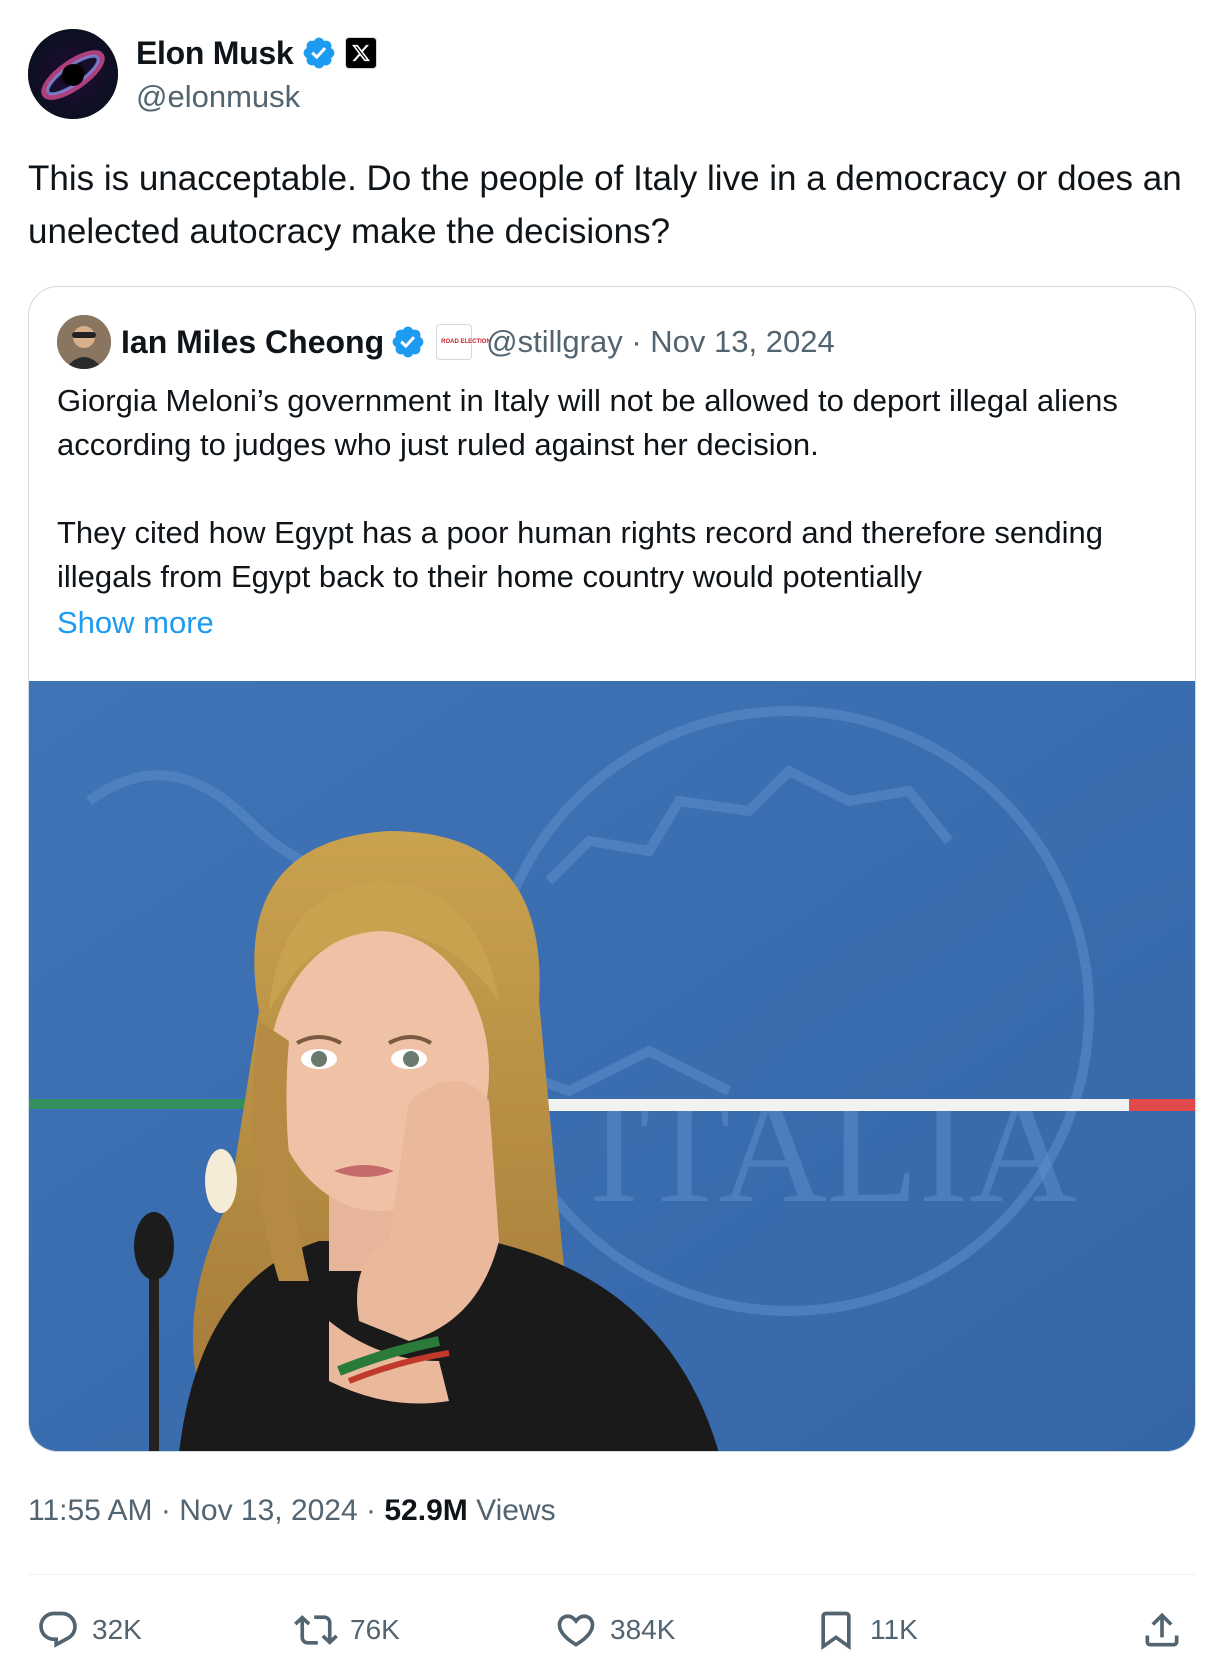  What do you see at coordinates (135, 623) in the screenshot?
I see `show-more-link: Show more` at bounding box center [135, 623].